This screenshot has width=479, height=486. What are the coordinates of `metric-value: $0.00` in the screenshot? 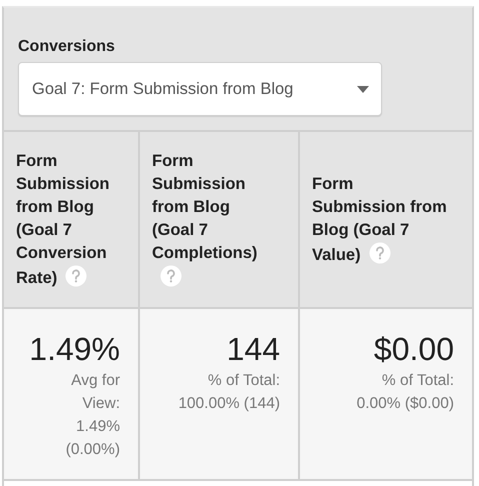 It's located at (414, 349).